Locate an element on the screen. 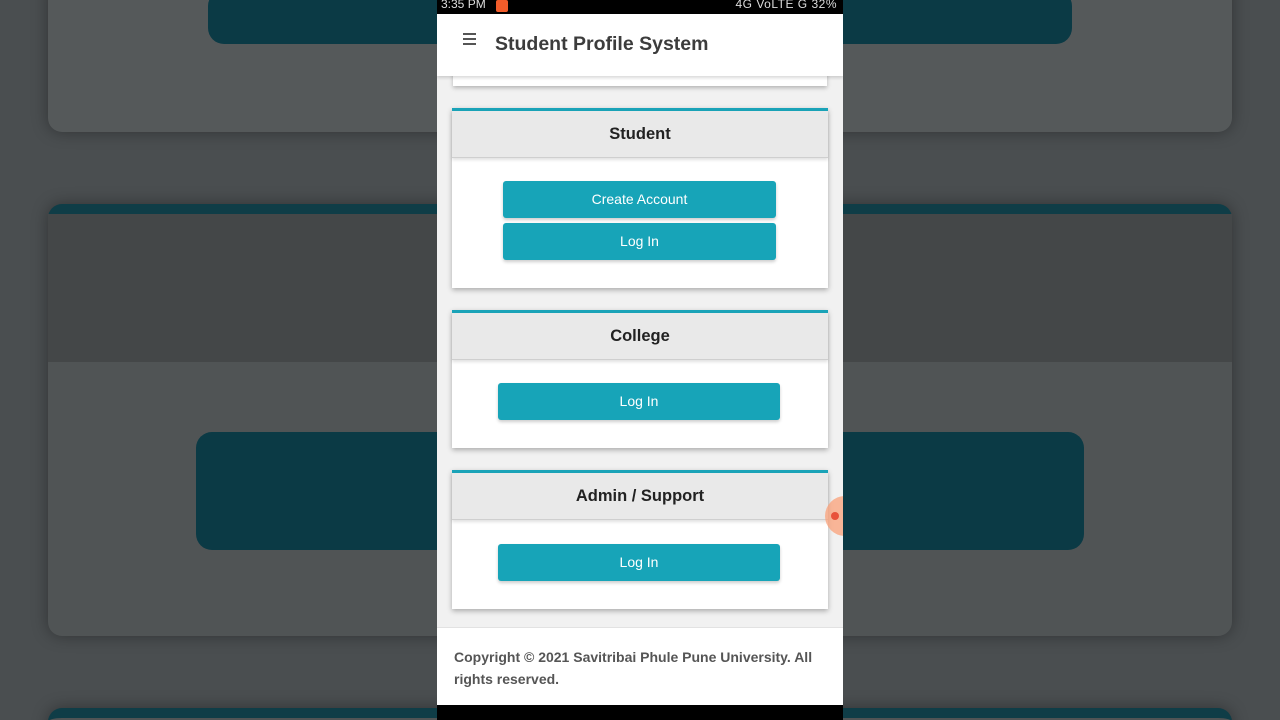 The height and width of the screenshot is (720, 1280). status-time: 3:35 PM is located at coordinates (463, 5).